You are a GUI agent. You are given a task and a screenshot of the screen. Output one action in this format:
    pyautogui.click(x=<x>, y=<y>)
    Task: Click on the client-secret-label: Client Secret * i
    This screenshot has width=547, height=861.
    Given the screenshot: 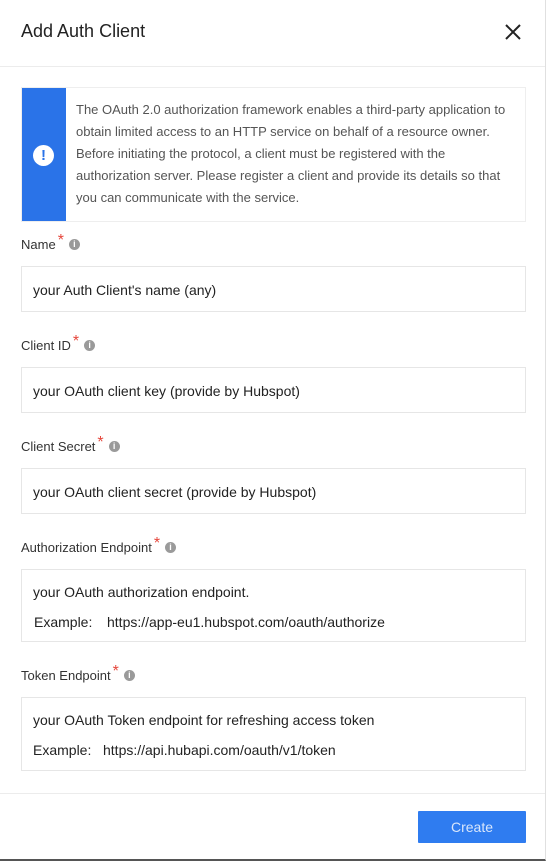 What is the action you would take?
    pyautogui.click(x=70, y=445)
    